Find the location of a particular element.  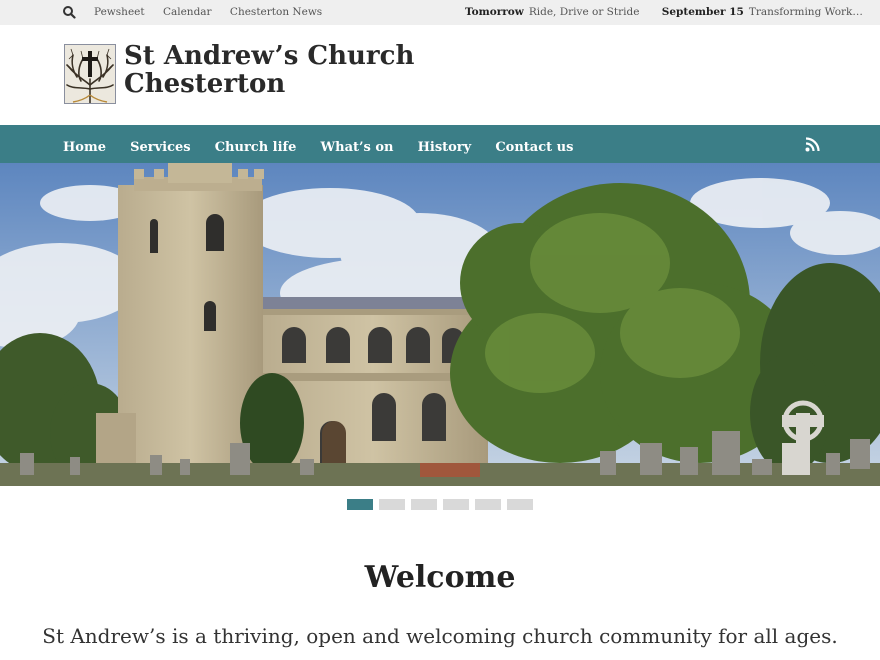

nav-item-services: Services is located at coordinates (160, 147).